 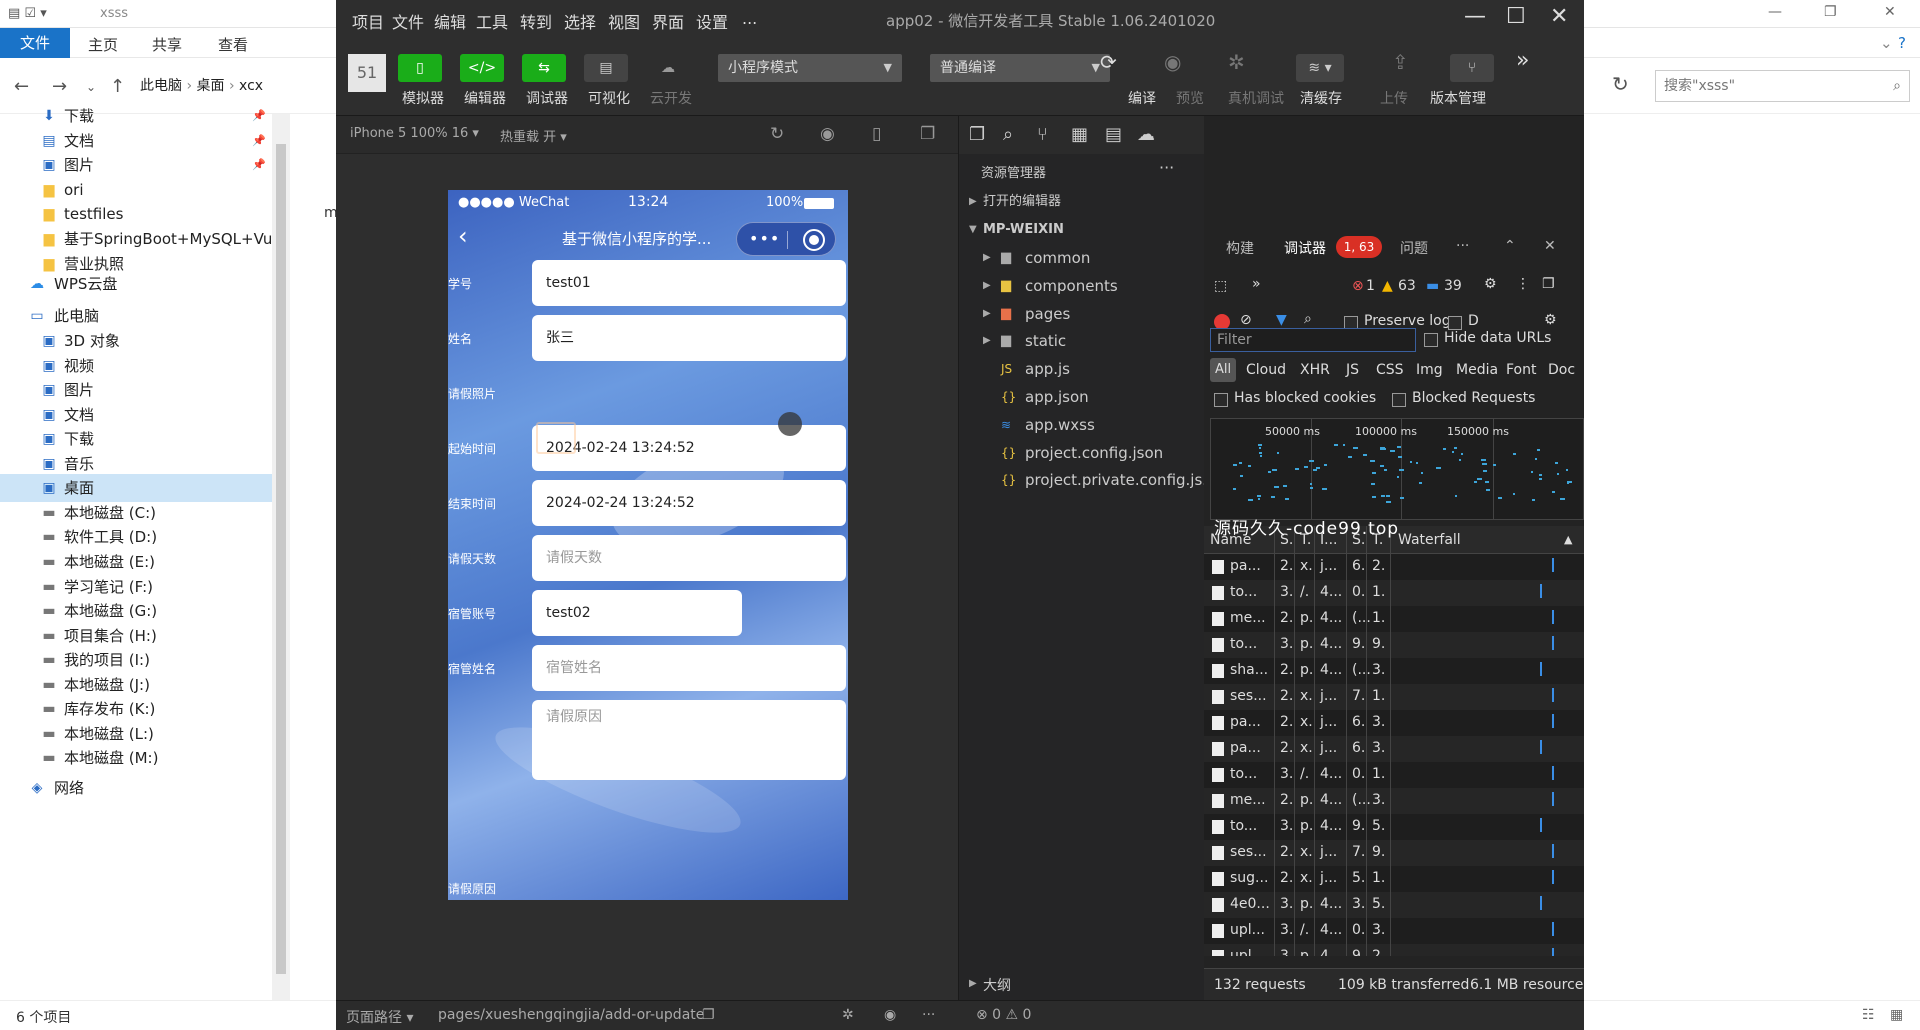 I want to click on folder-item: ▶ ▆ common, so click(x=1081, y=258).